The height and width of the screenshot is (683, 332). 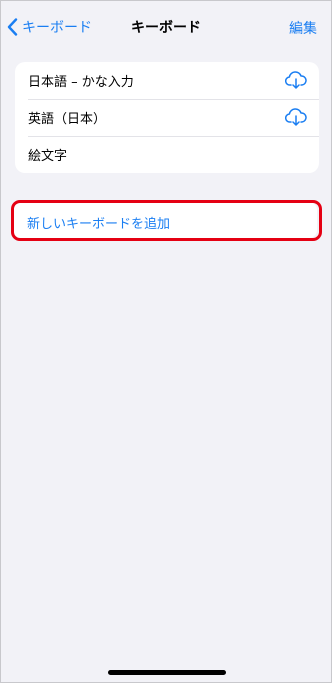 I want to click on keyboard-row-english-japan: 英語（日本）, so click(x=167, y=117).